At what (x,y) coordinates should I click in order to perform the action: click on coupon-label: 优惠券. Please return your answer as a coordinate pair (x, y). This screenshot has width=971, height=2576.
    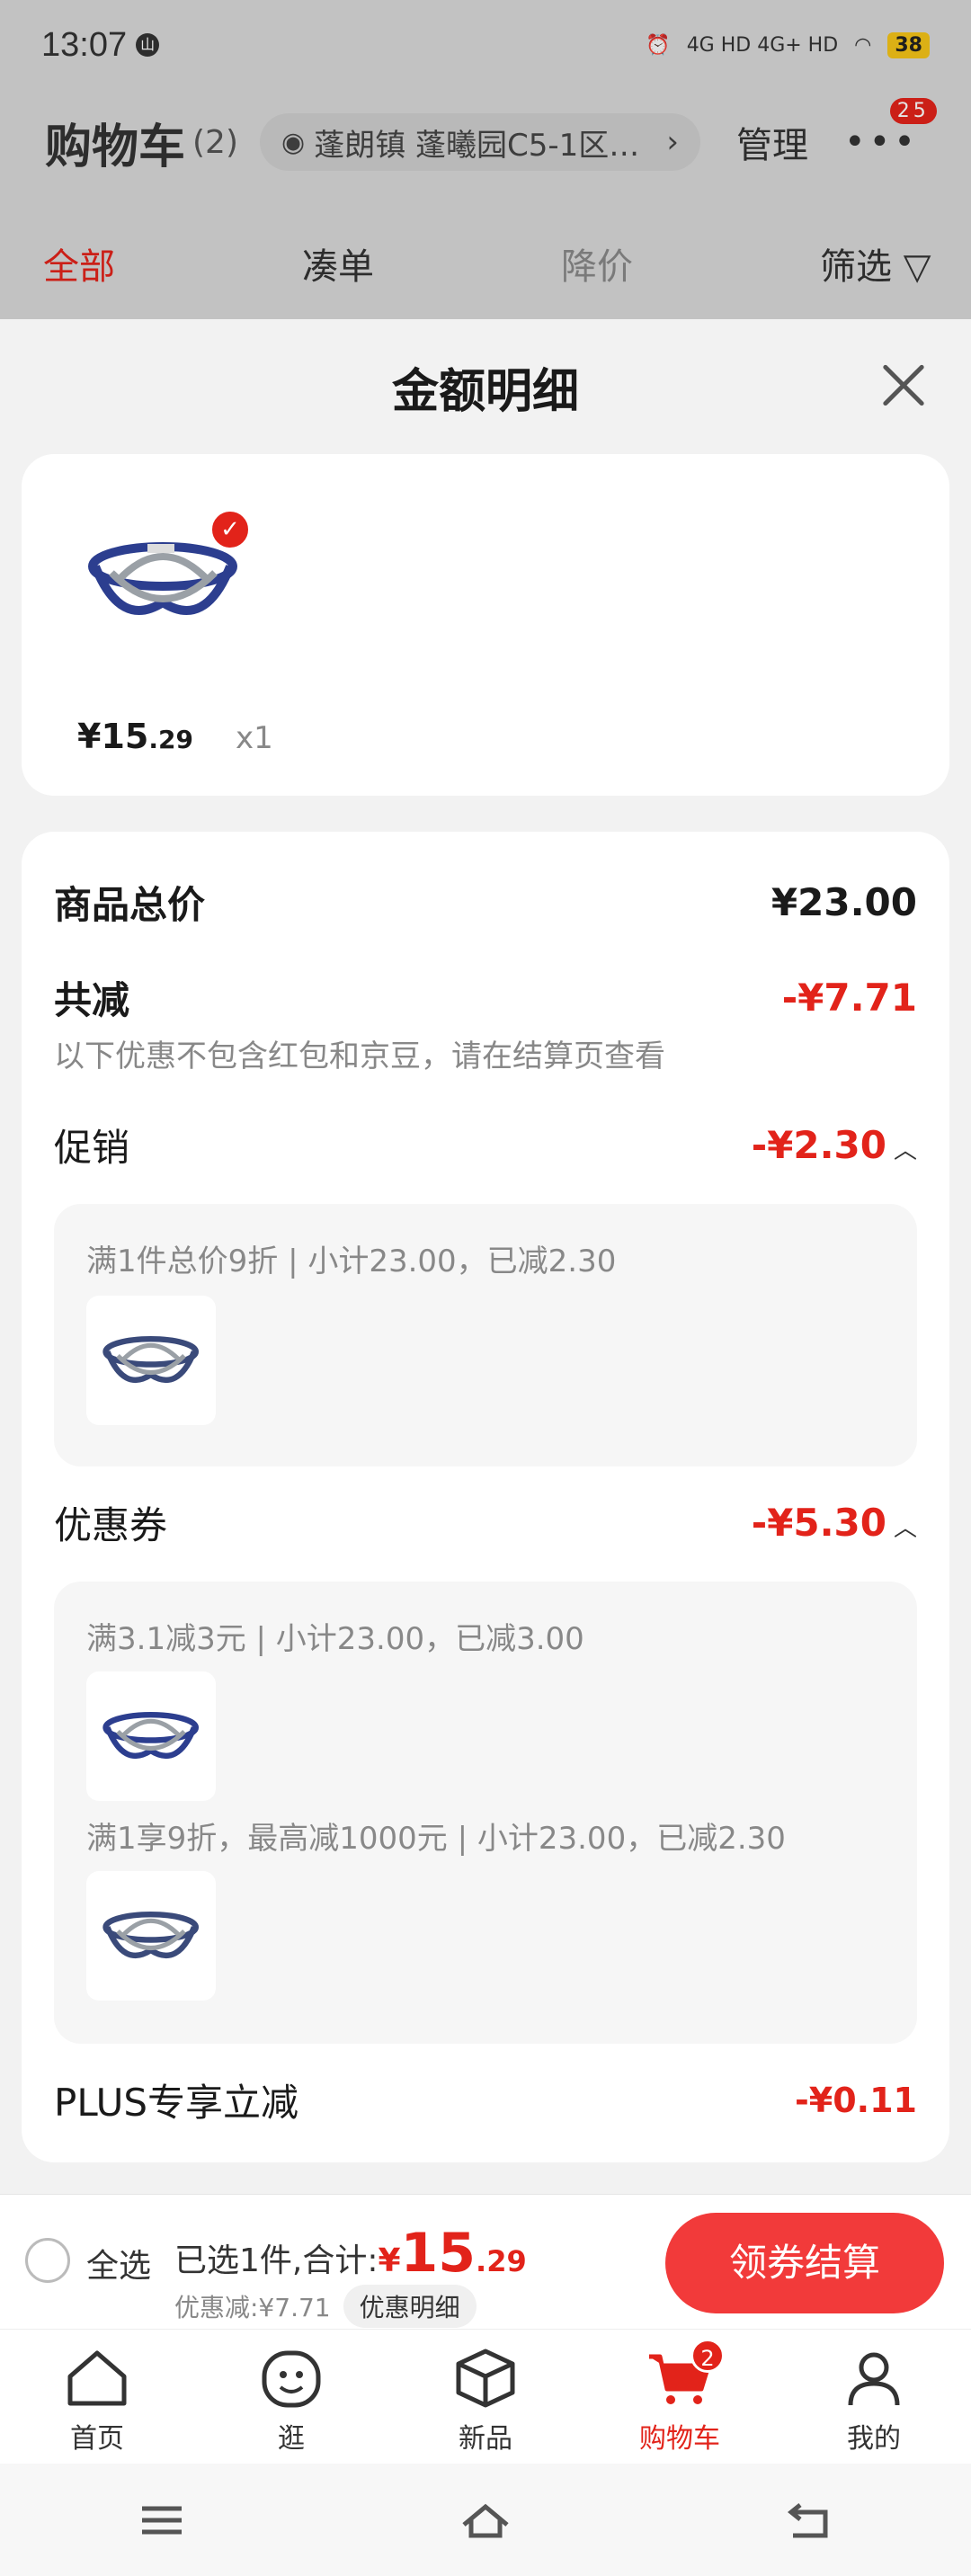
    Looking at the image, I should click on (111, 1525).